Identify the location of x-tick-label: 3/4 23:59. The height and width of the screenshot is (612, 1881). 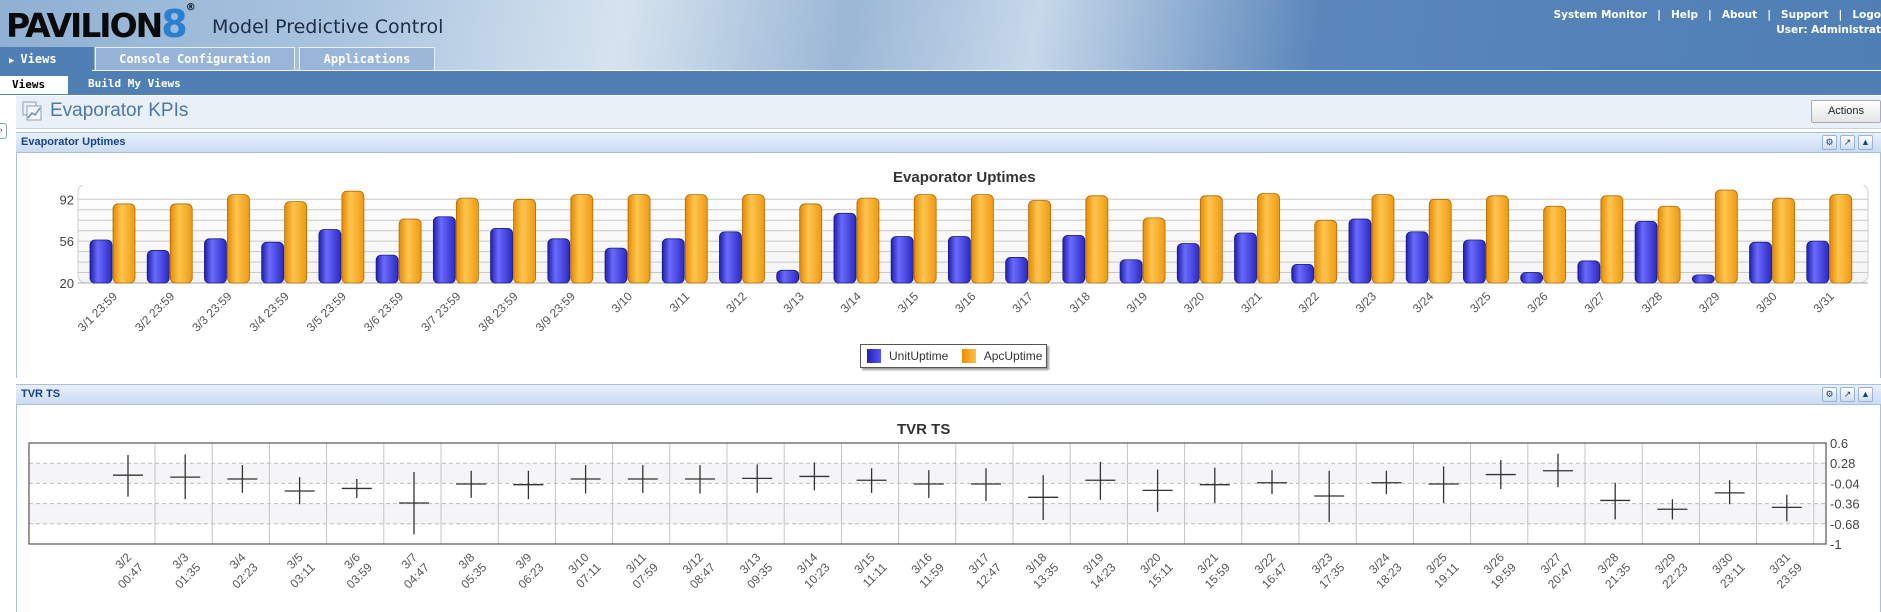
(270, 312).